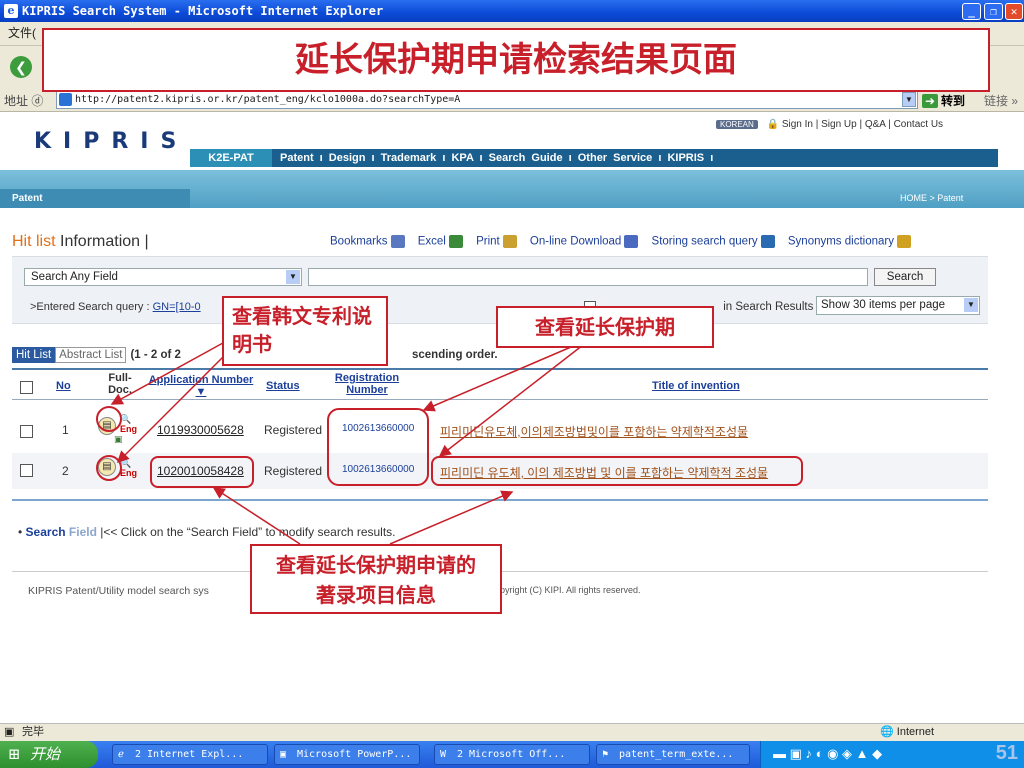 Image resolution: width=1024 pixels, height=768 pixels. I want to click on go-button: ➜ 转到, so click(943, 100).